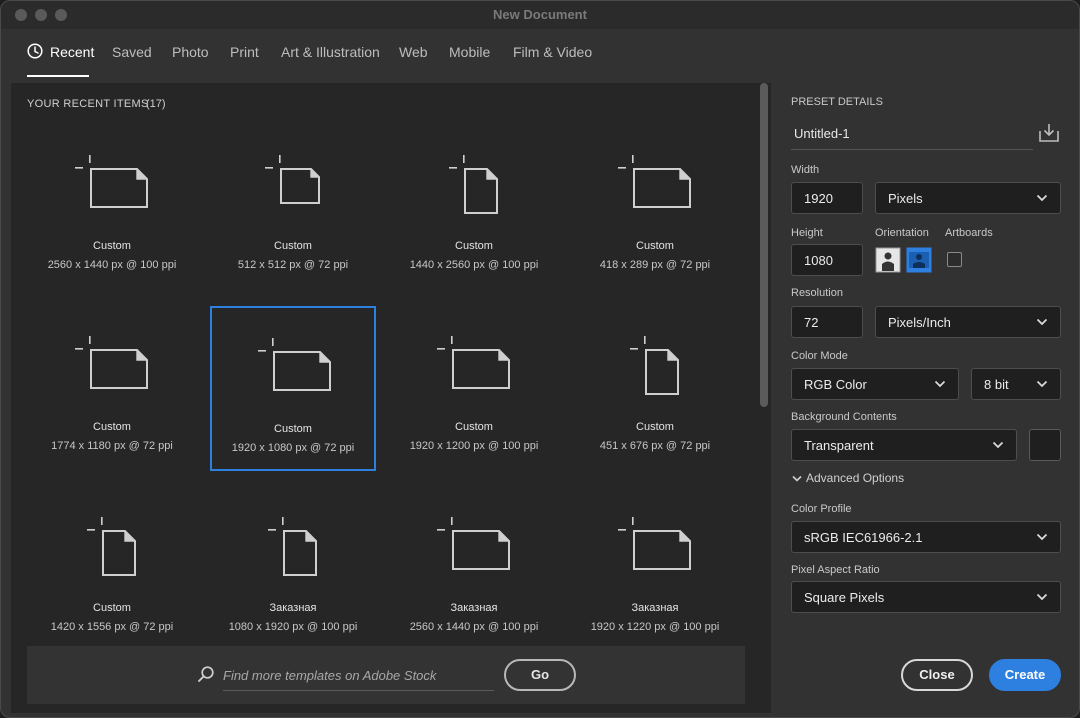 The width and height of the screenshot is (1080, 718). What do you see at coordinates (330, 52) in the screenshot?
I see `tab-art-illustration: Art & Illustration` at bounding box center [330, 52].